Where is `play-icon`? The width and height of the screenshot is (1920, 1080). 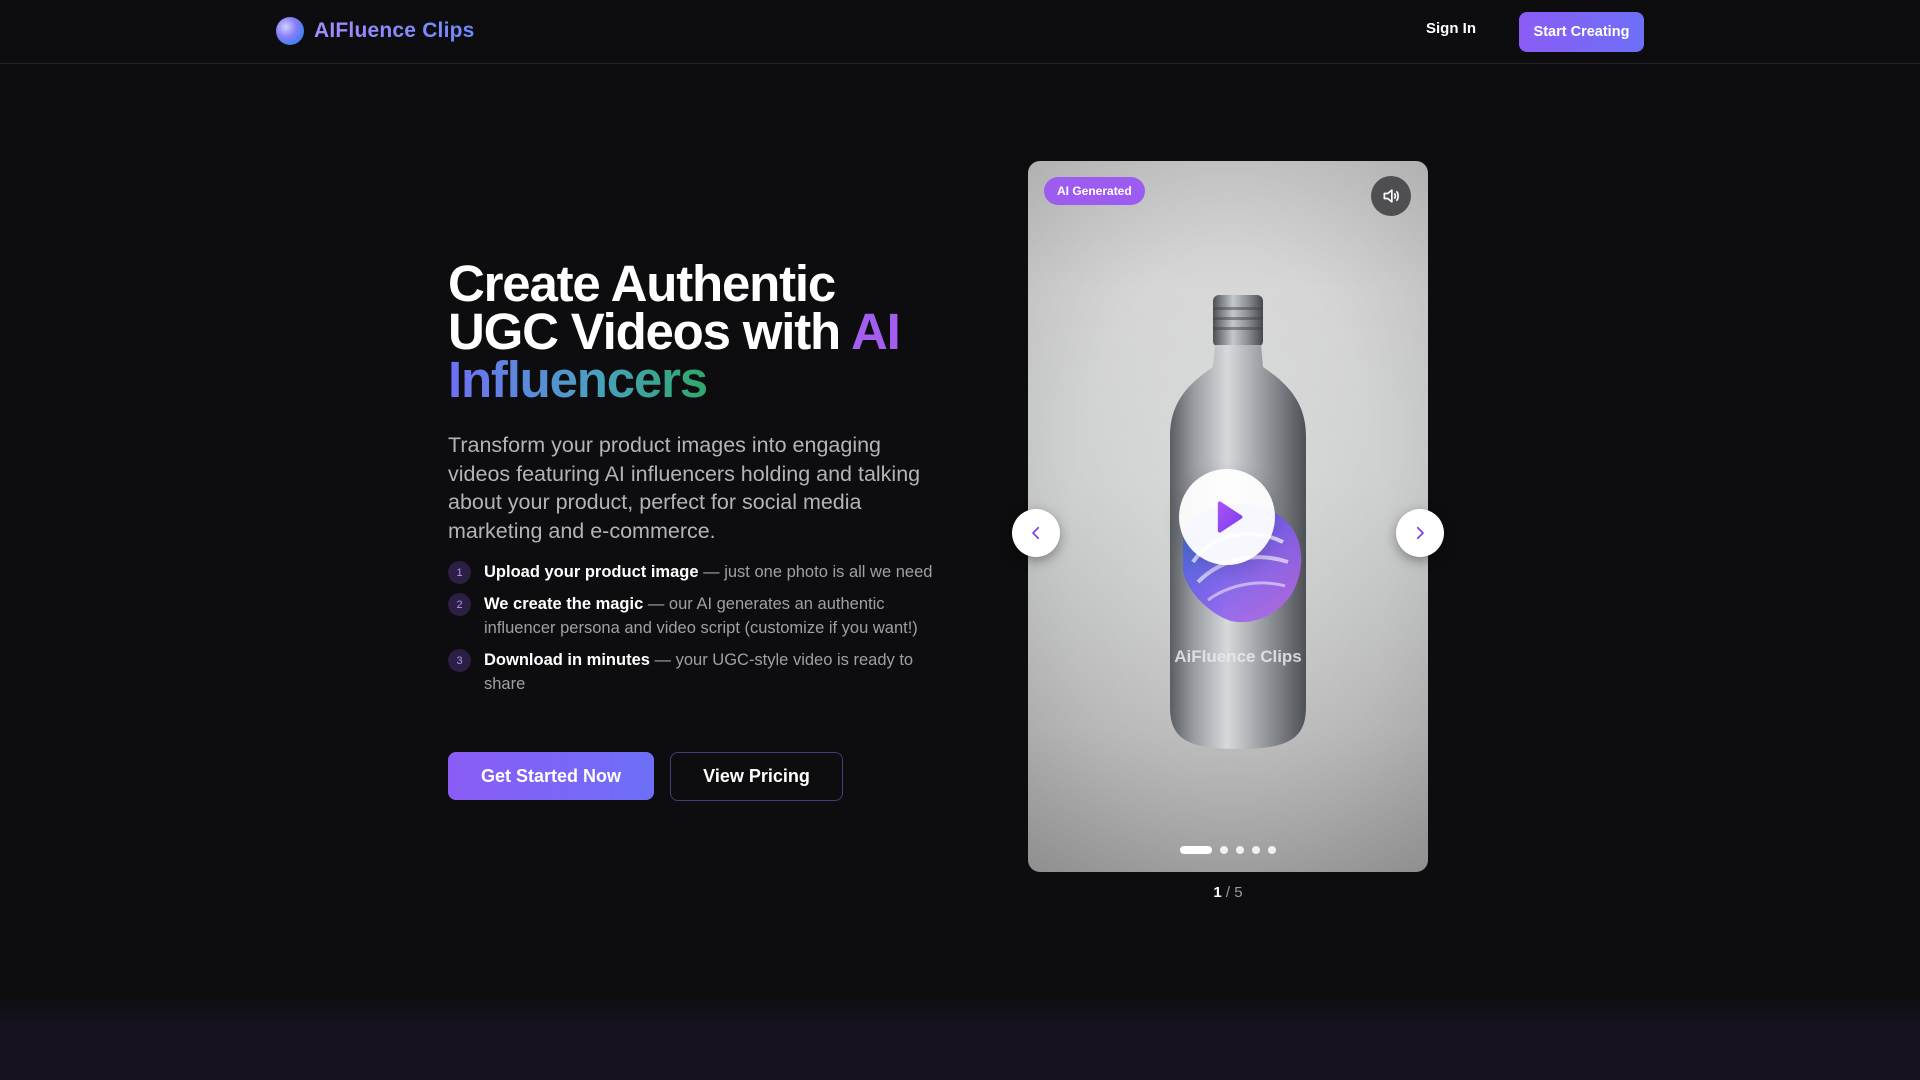
play-icon is located at coordinates (1230, 517).